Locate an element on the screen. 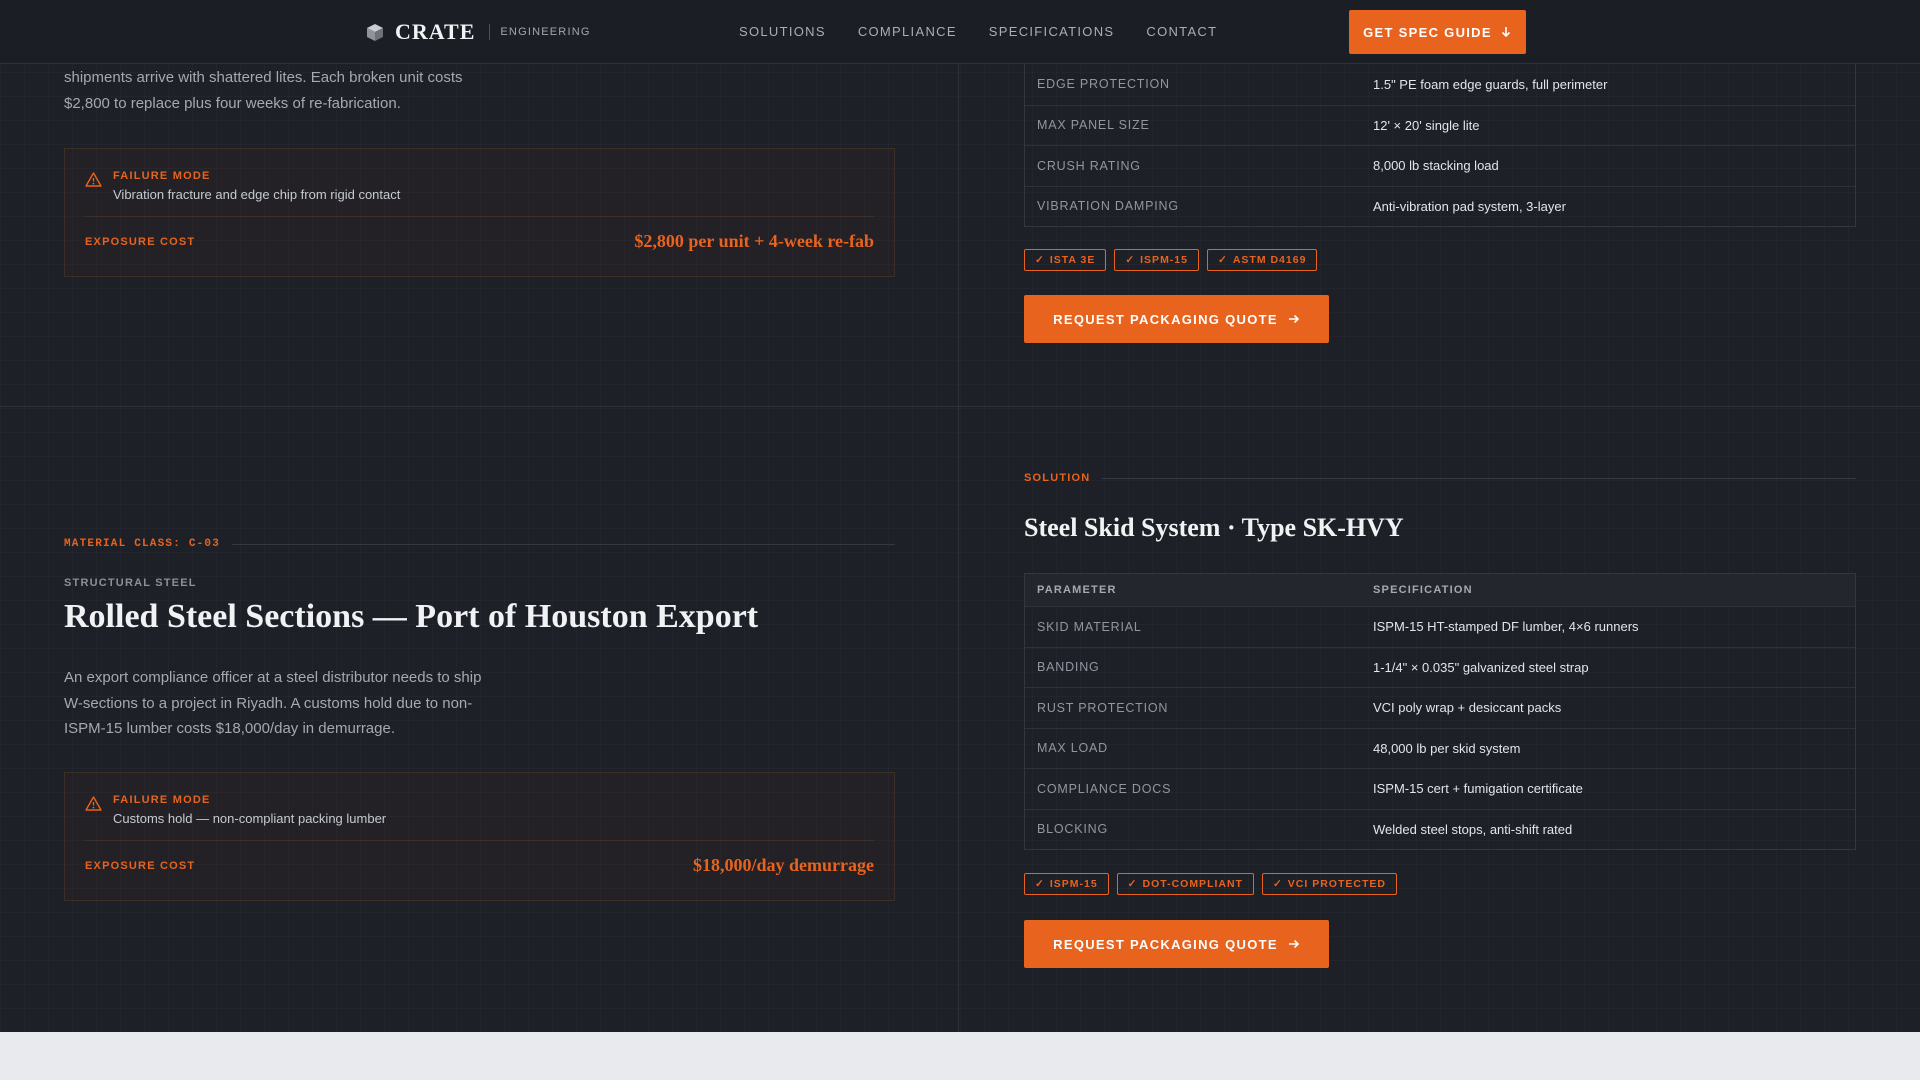 The height and width of the screenshot is (1080, 1920). spec-value: Welded steel stops, anti-shift rated is located at coordinates (1473, 829).